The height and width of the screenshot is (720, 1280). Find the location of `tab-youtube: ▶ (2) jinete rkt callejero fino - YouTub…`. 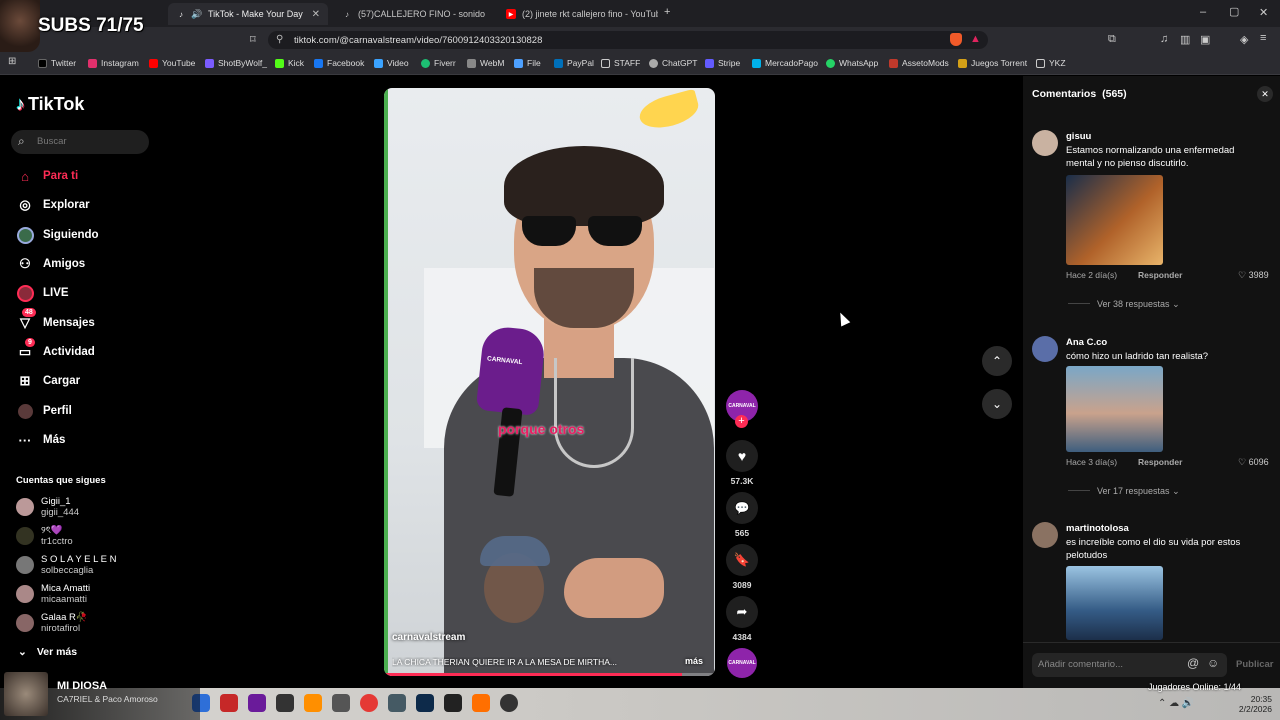

tab-youtube: ▶ (2) jinete rkt callejero fino - YouTub… is located at coordinates (578, 14).